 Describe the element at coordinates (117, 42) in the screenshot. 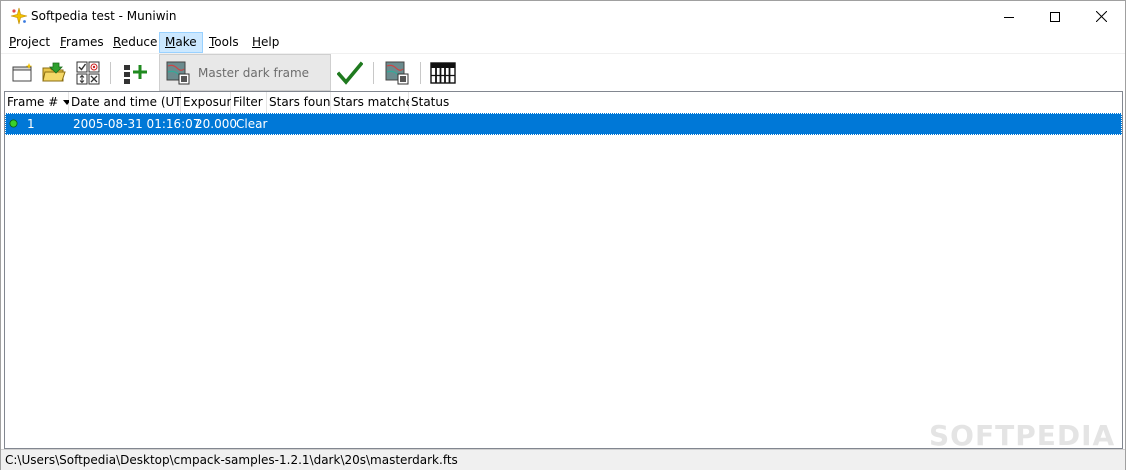

I see `menu-reduce-mnemonic: R` at that location.